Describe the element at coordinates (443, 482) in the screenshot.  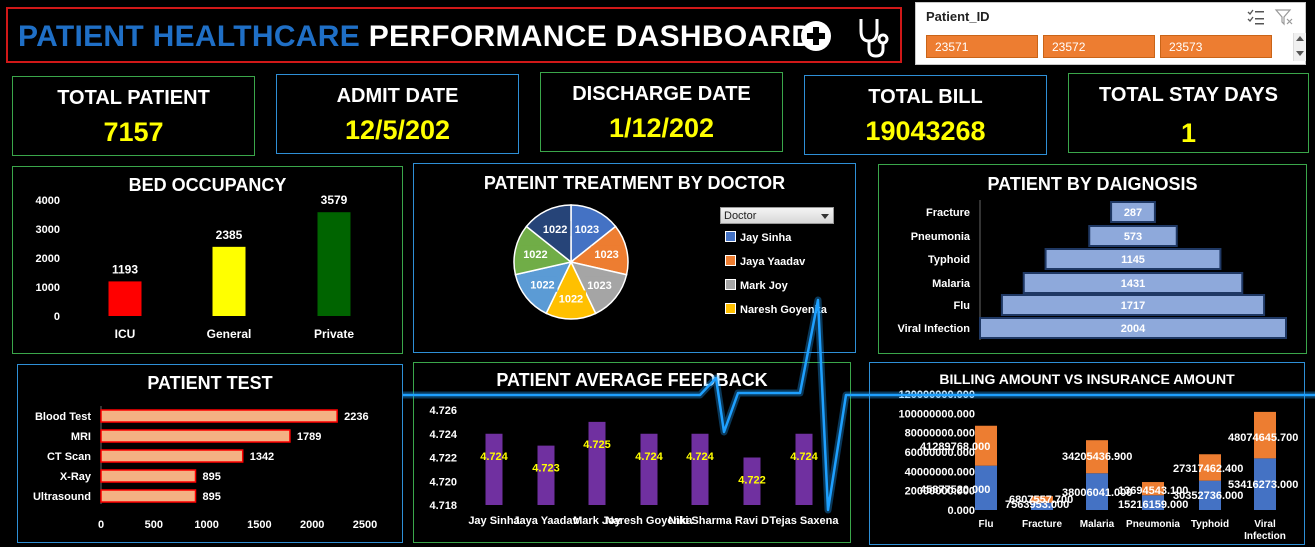
I see `y-tick-label: 4.720` at that location.